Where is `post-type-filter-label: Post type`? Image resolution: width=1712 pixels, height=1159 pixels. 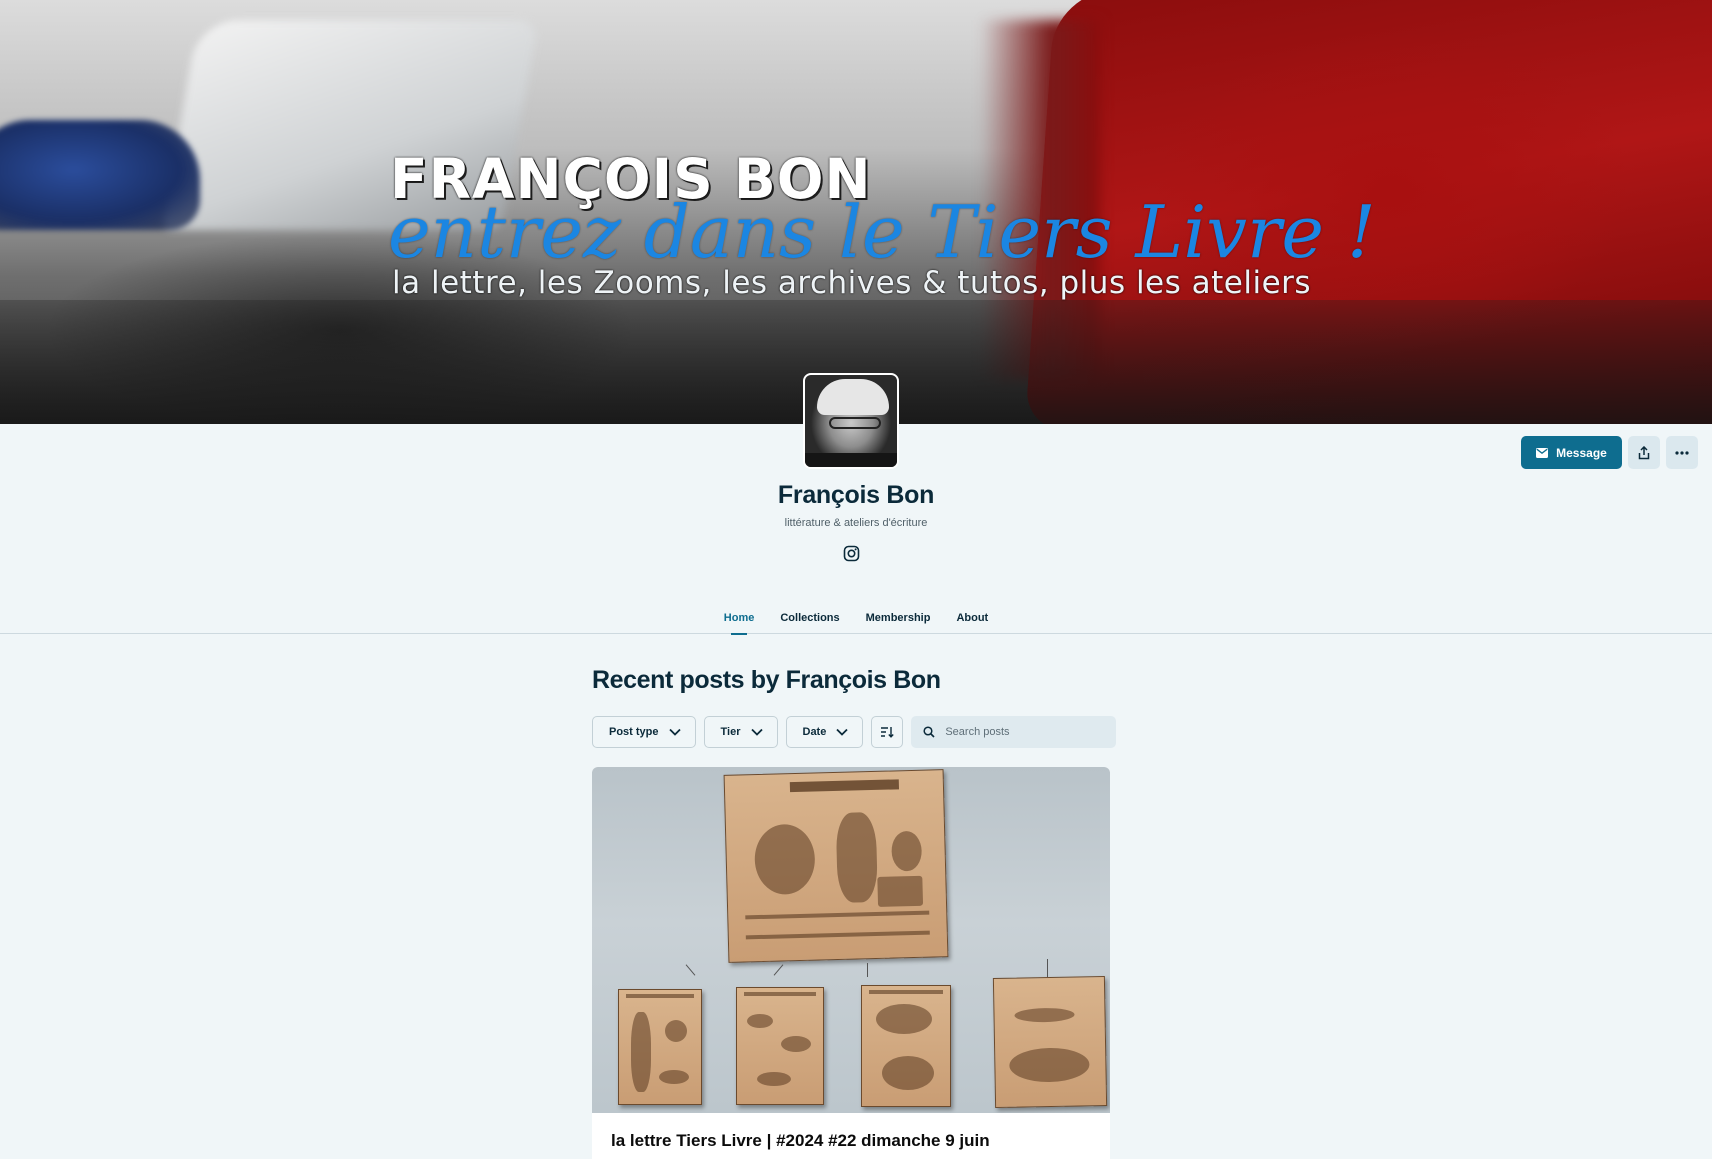 post-type-filter-label: Post type is located at coordinates (634, 732).